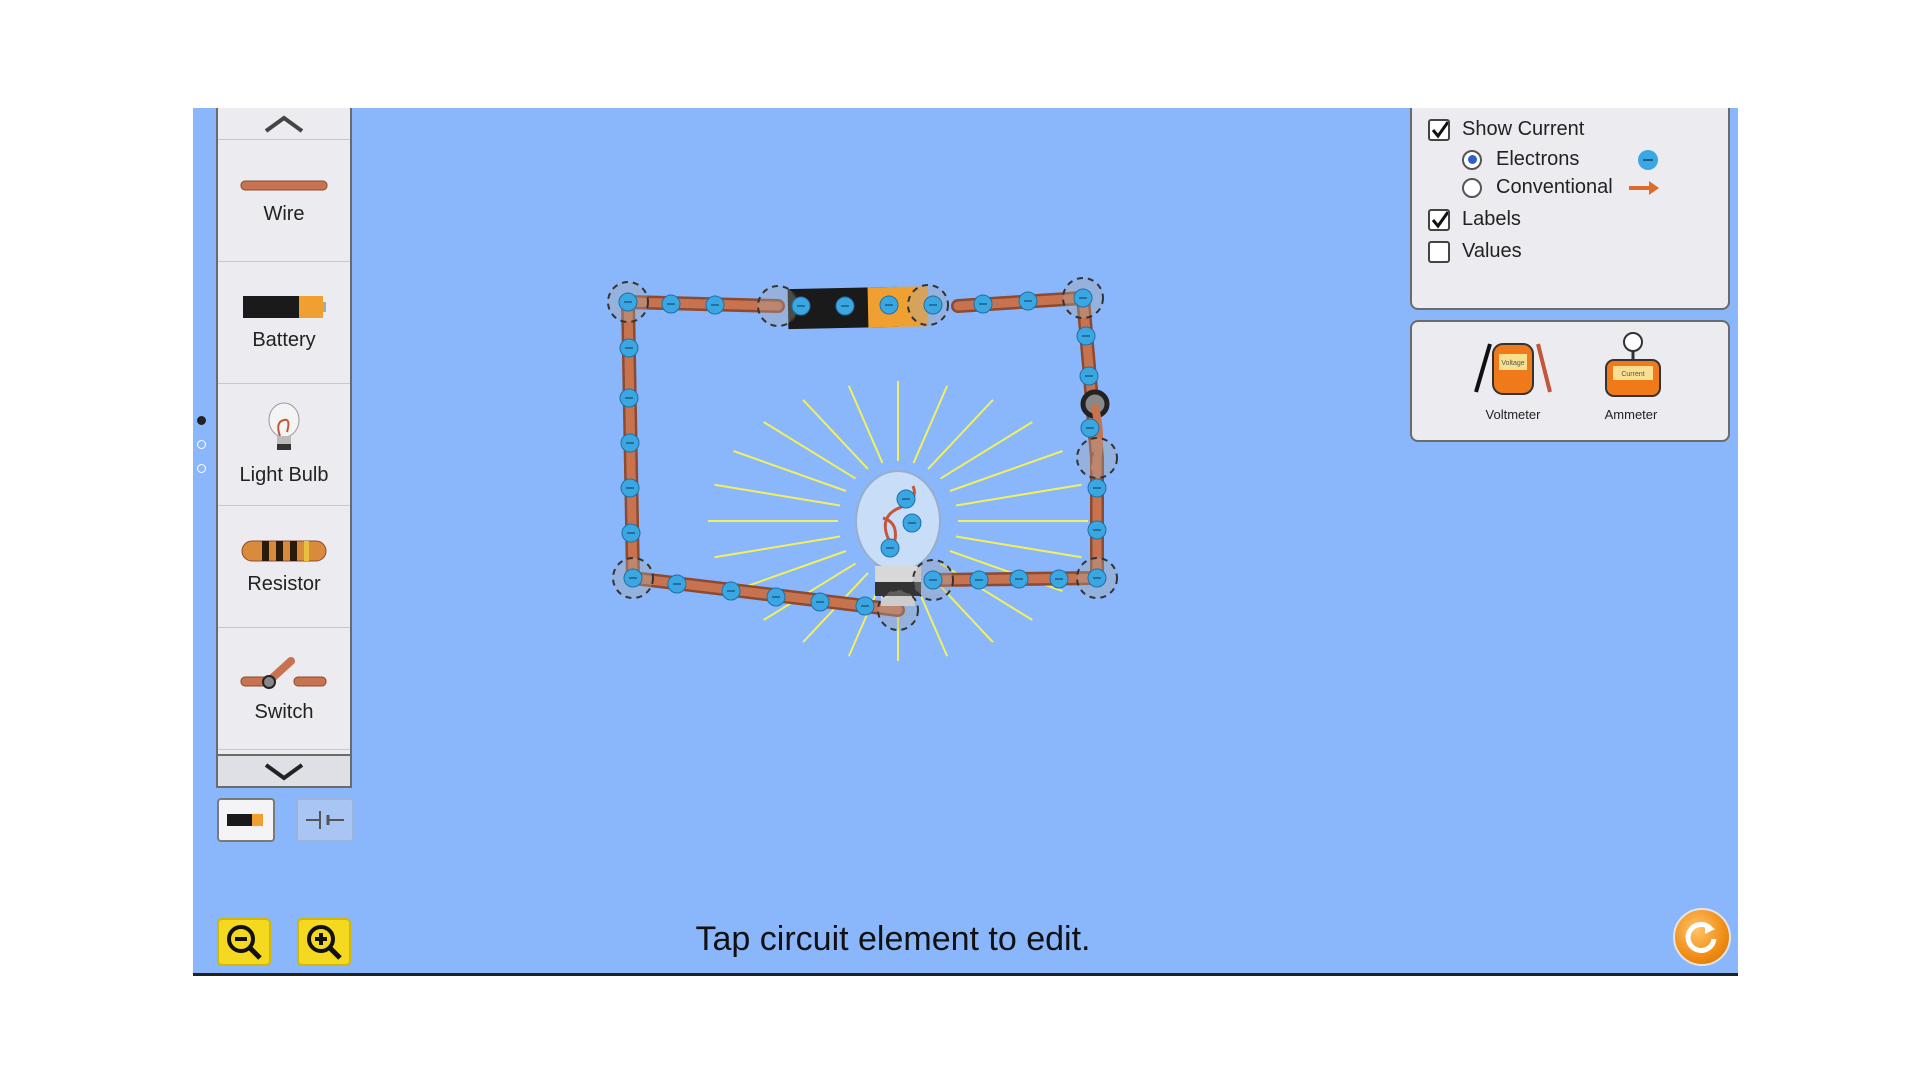 The height and width of the screenshot is (1080, 1920). Describe the element at coordinates (283, 673) in the screenshot. I see `switch-icon` at that location.